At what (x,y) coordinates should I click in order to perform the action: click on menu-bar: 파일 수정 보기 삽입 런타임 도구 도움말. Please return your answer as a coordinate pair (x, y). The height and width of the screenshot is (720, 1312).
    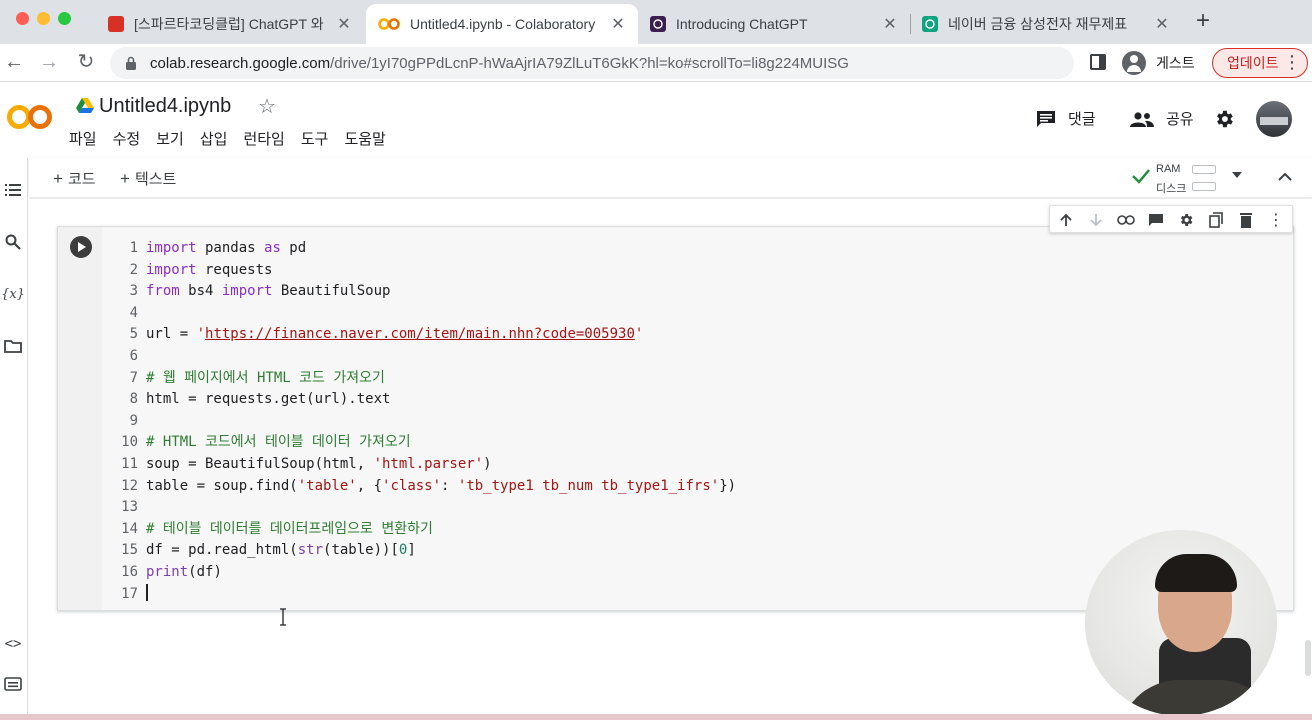
    Looking at the image, I should click on (227, 138).